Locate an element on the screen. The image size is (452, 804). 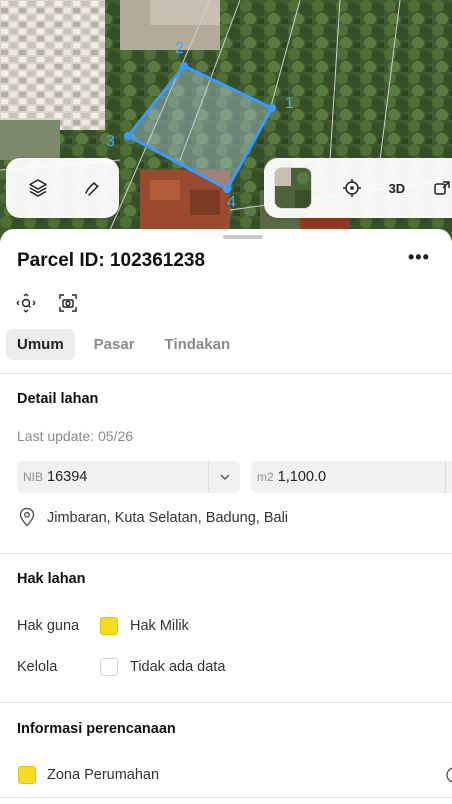
vertex-2-marker is located at coordinates (184, 66).